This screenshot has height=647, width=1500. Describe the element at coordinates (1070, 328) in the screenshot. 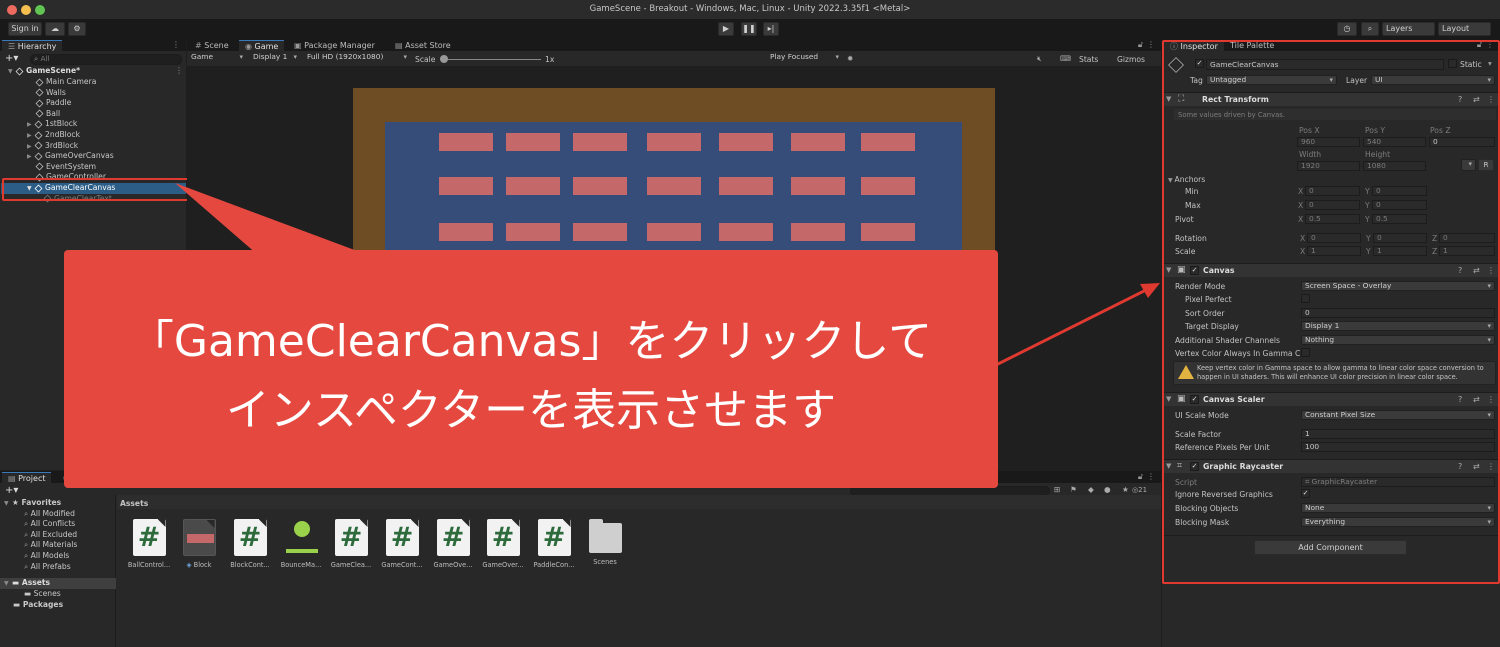

I see `arrow-line` at that location.